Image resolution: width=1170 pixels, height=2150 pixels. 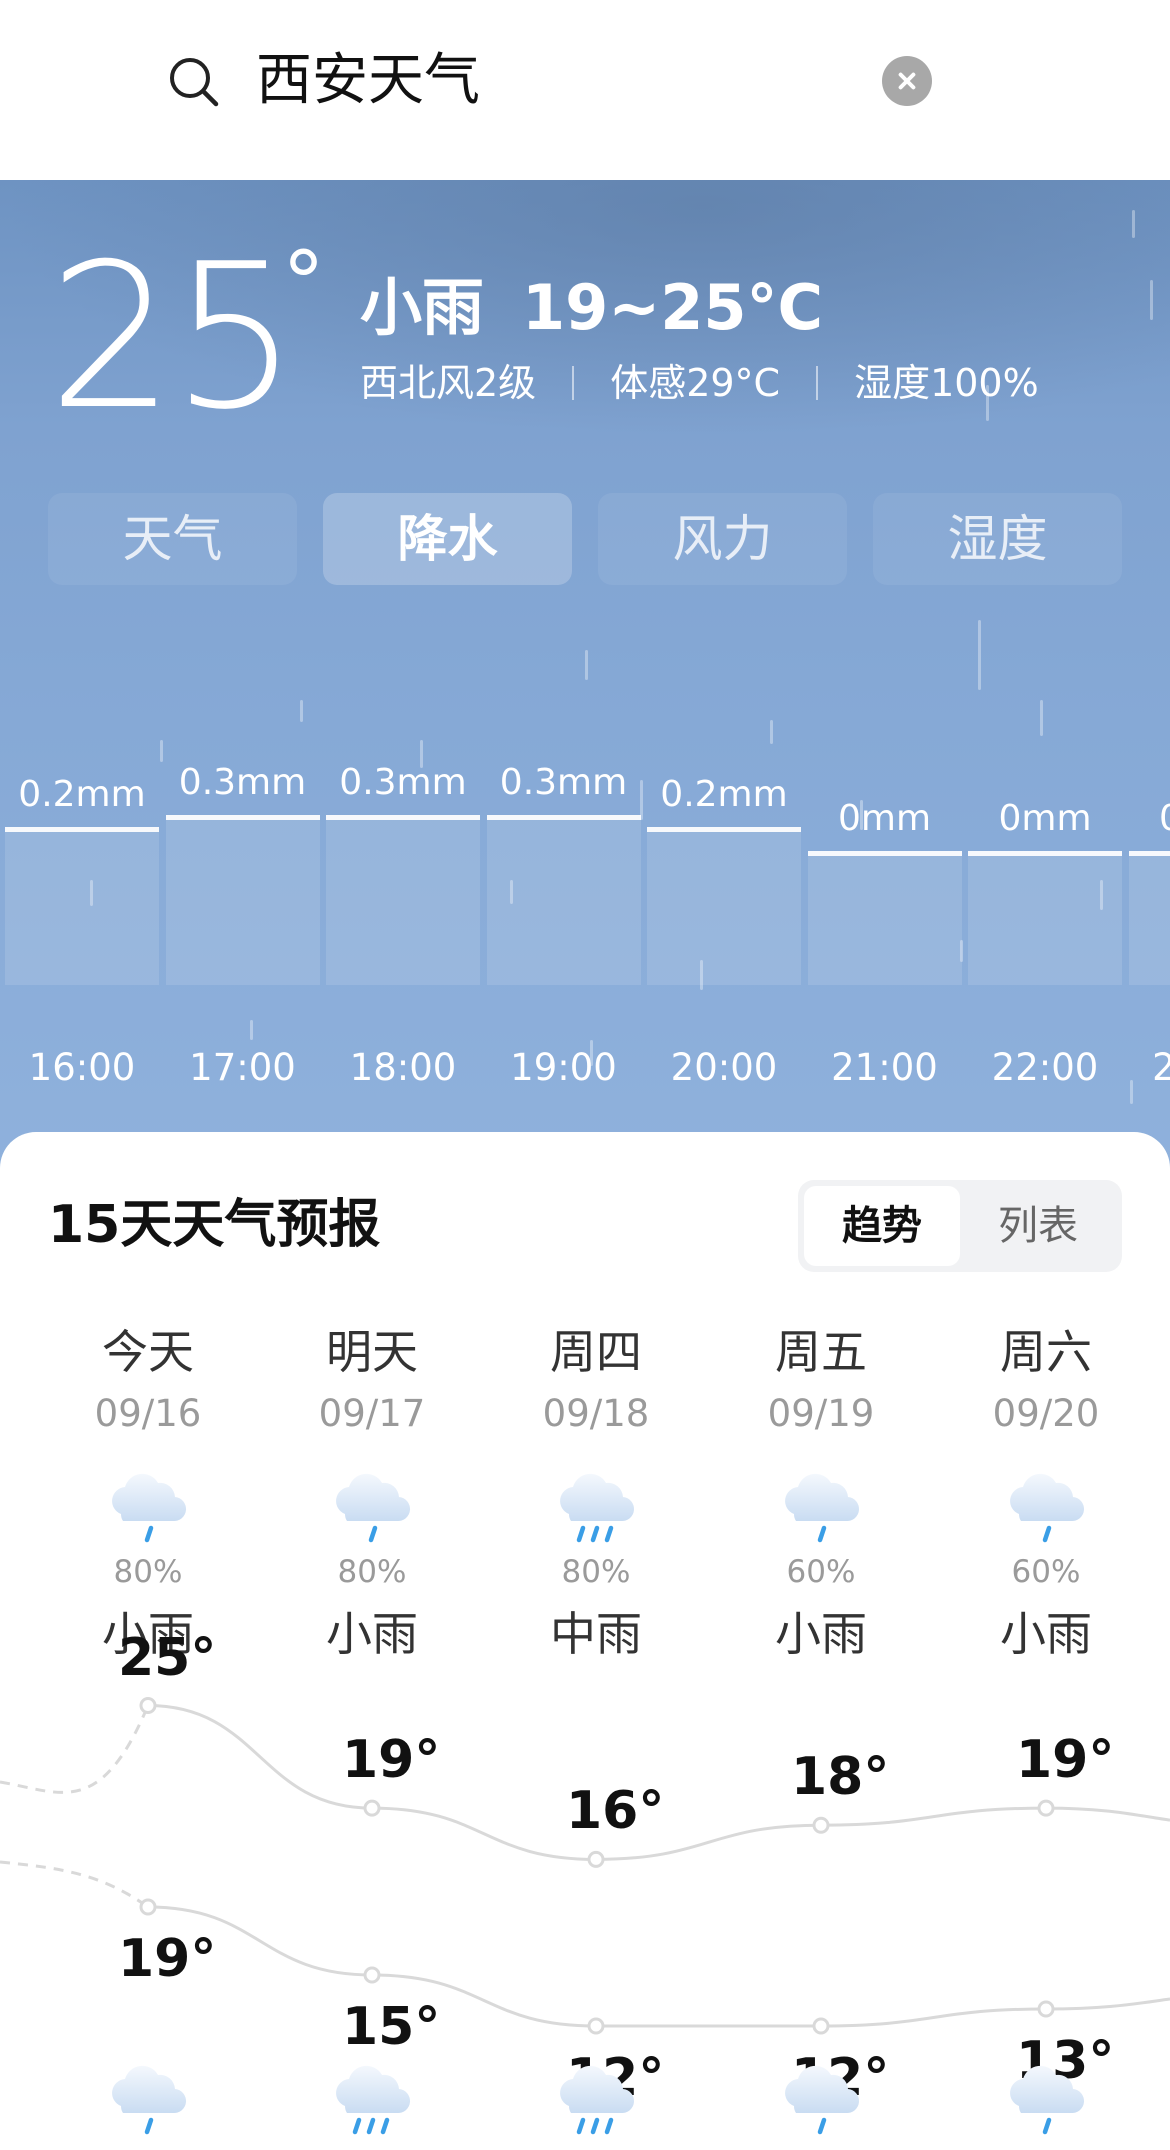 What do you see at coordinates (167, 1959) in the screenshot?
I see `low-temperature: 19°` at bounding box center [167, 1959].